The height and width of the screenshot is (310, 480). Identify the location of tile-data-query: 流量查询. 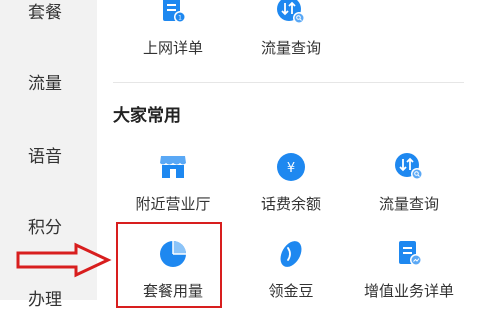
(409, 183).